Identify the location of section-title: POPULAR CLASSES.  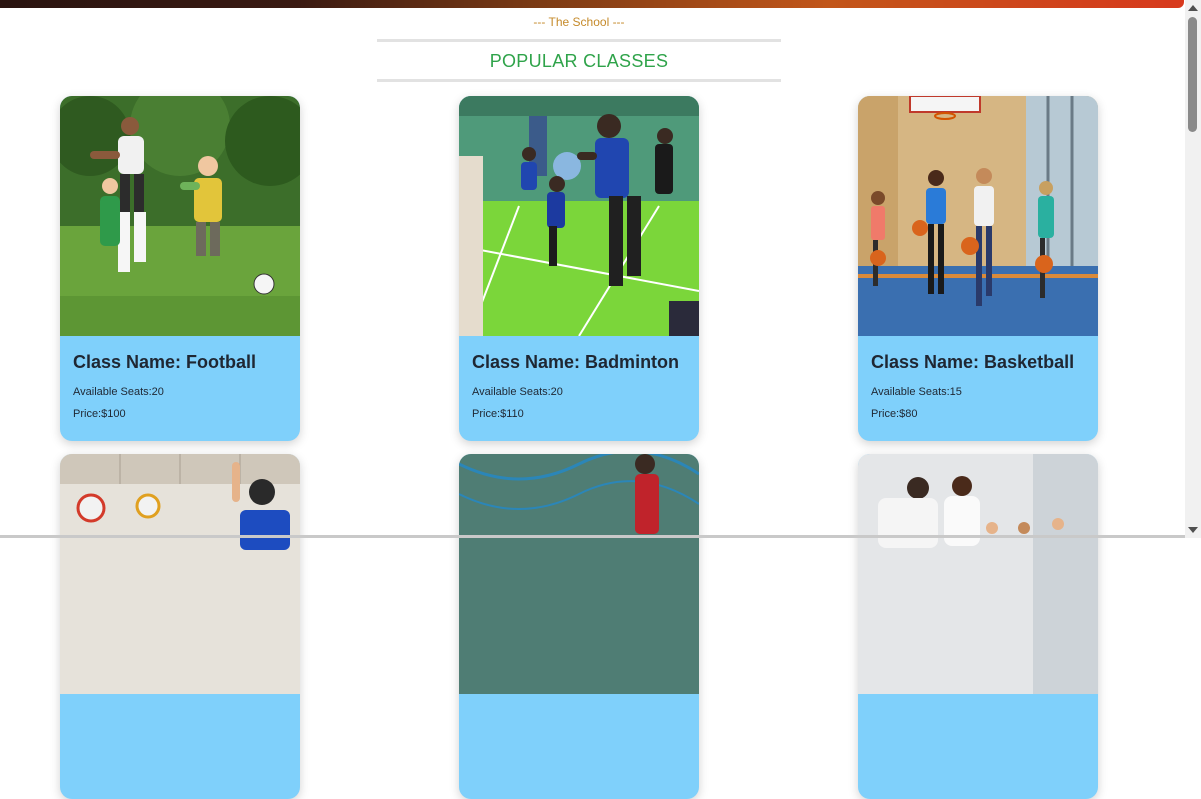
(579, 61).